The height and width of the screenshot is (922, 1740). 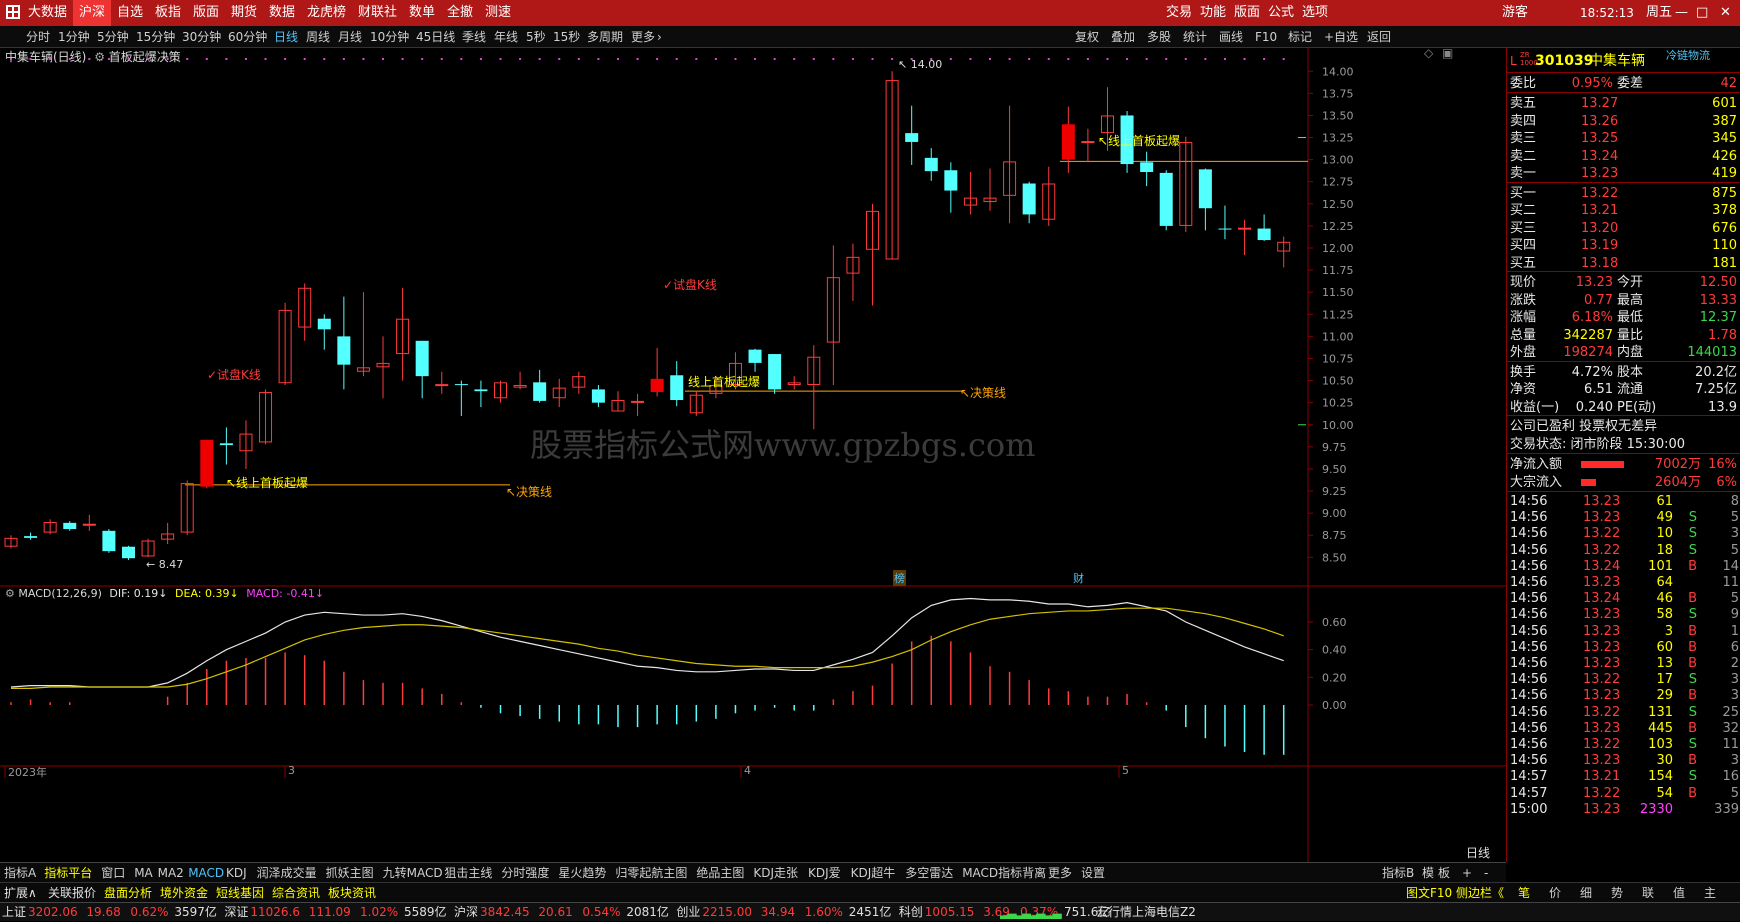 What do you see at coordinates (168, 13) in the screenshot?
I see `menu-item: 板指` at bounding box center [168, 13].